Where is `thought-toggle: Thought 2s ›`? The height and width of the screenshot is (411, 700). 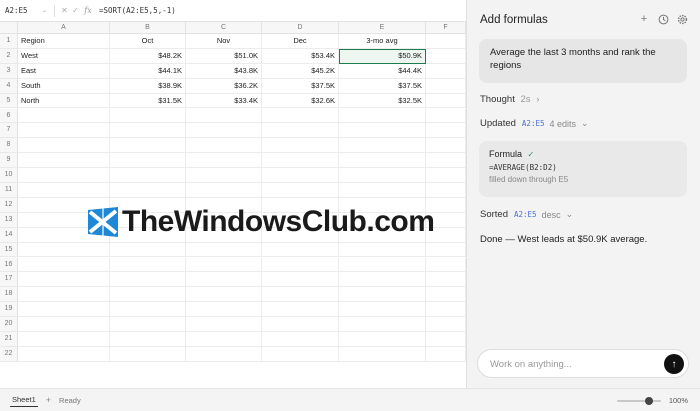
thought-toggle: Thought 2s › is located at coordinates (509, 99).